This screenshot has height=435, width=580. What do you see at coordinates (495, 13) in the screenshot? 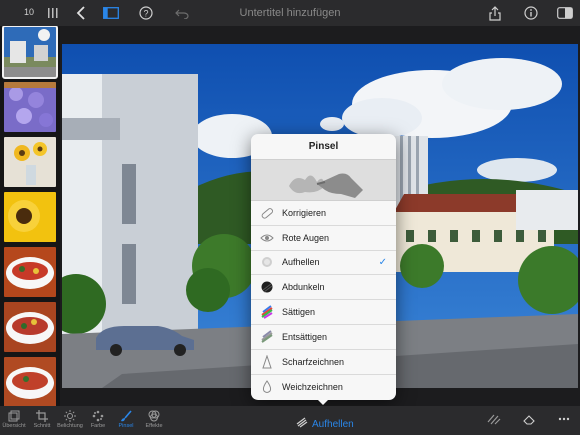
I see `share-icon` at bounding box center [495, 13].